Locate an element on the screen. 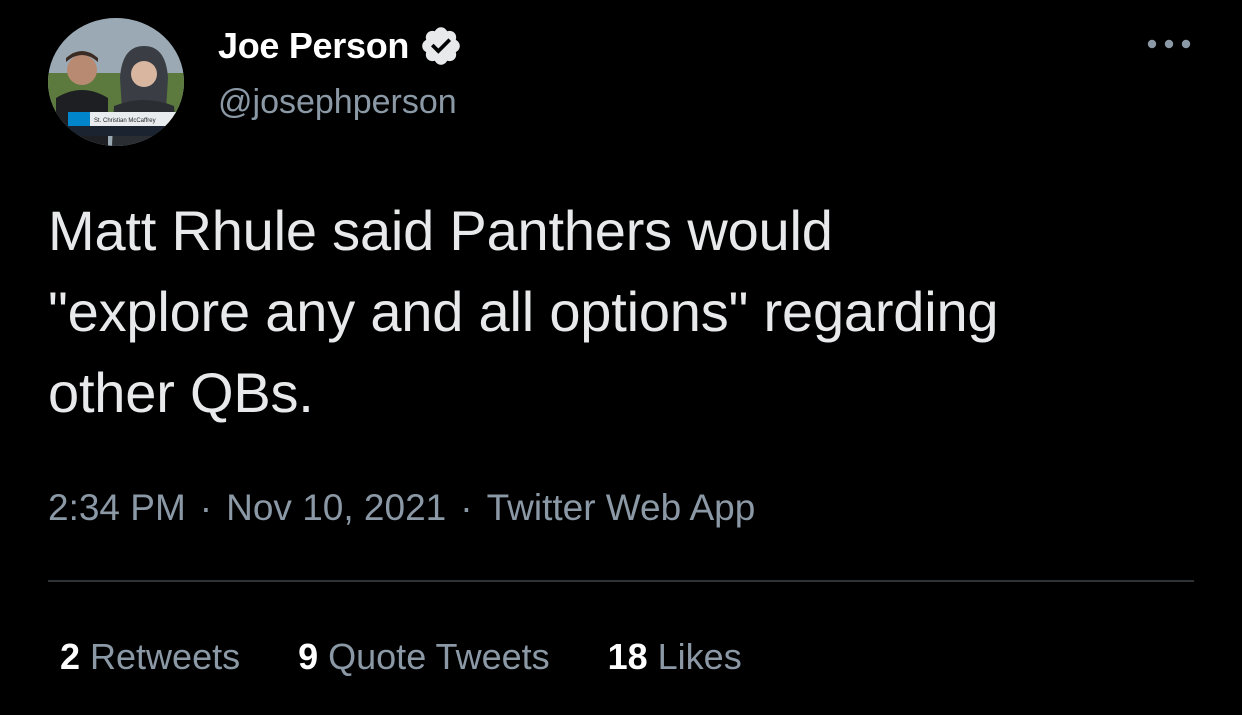 The height and width of the screenshot is (715, 1242). stat-label: Quote Tweets is located at coordinates (439, 656).